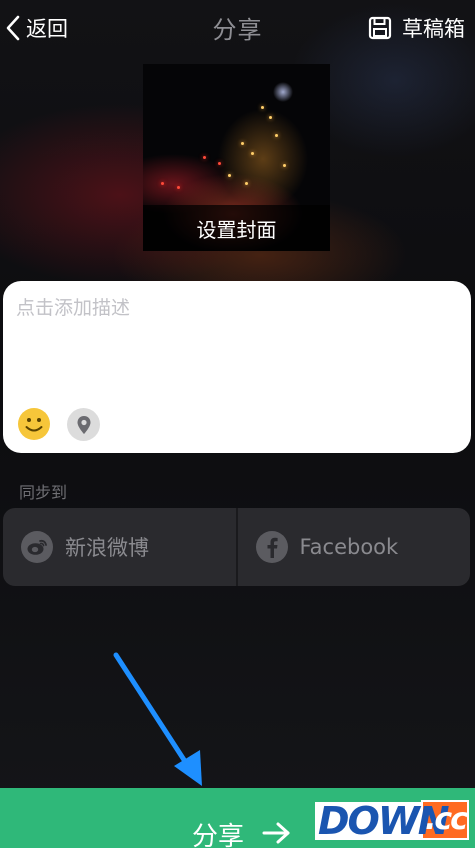  Describe the element at coordinates (277, 834) in the screenshot. I see `arrow-right-icon` at that location.